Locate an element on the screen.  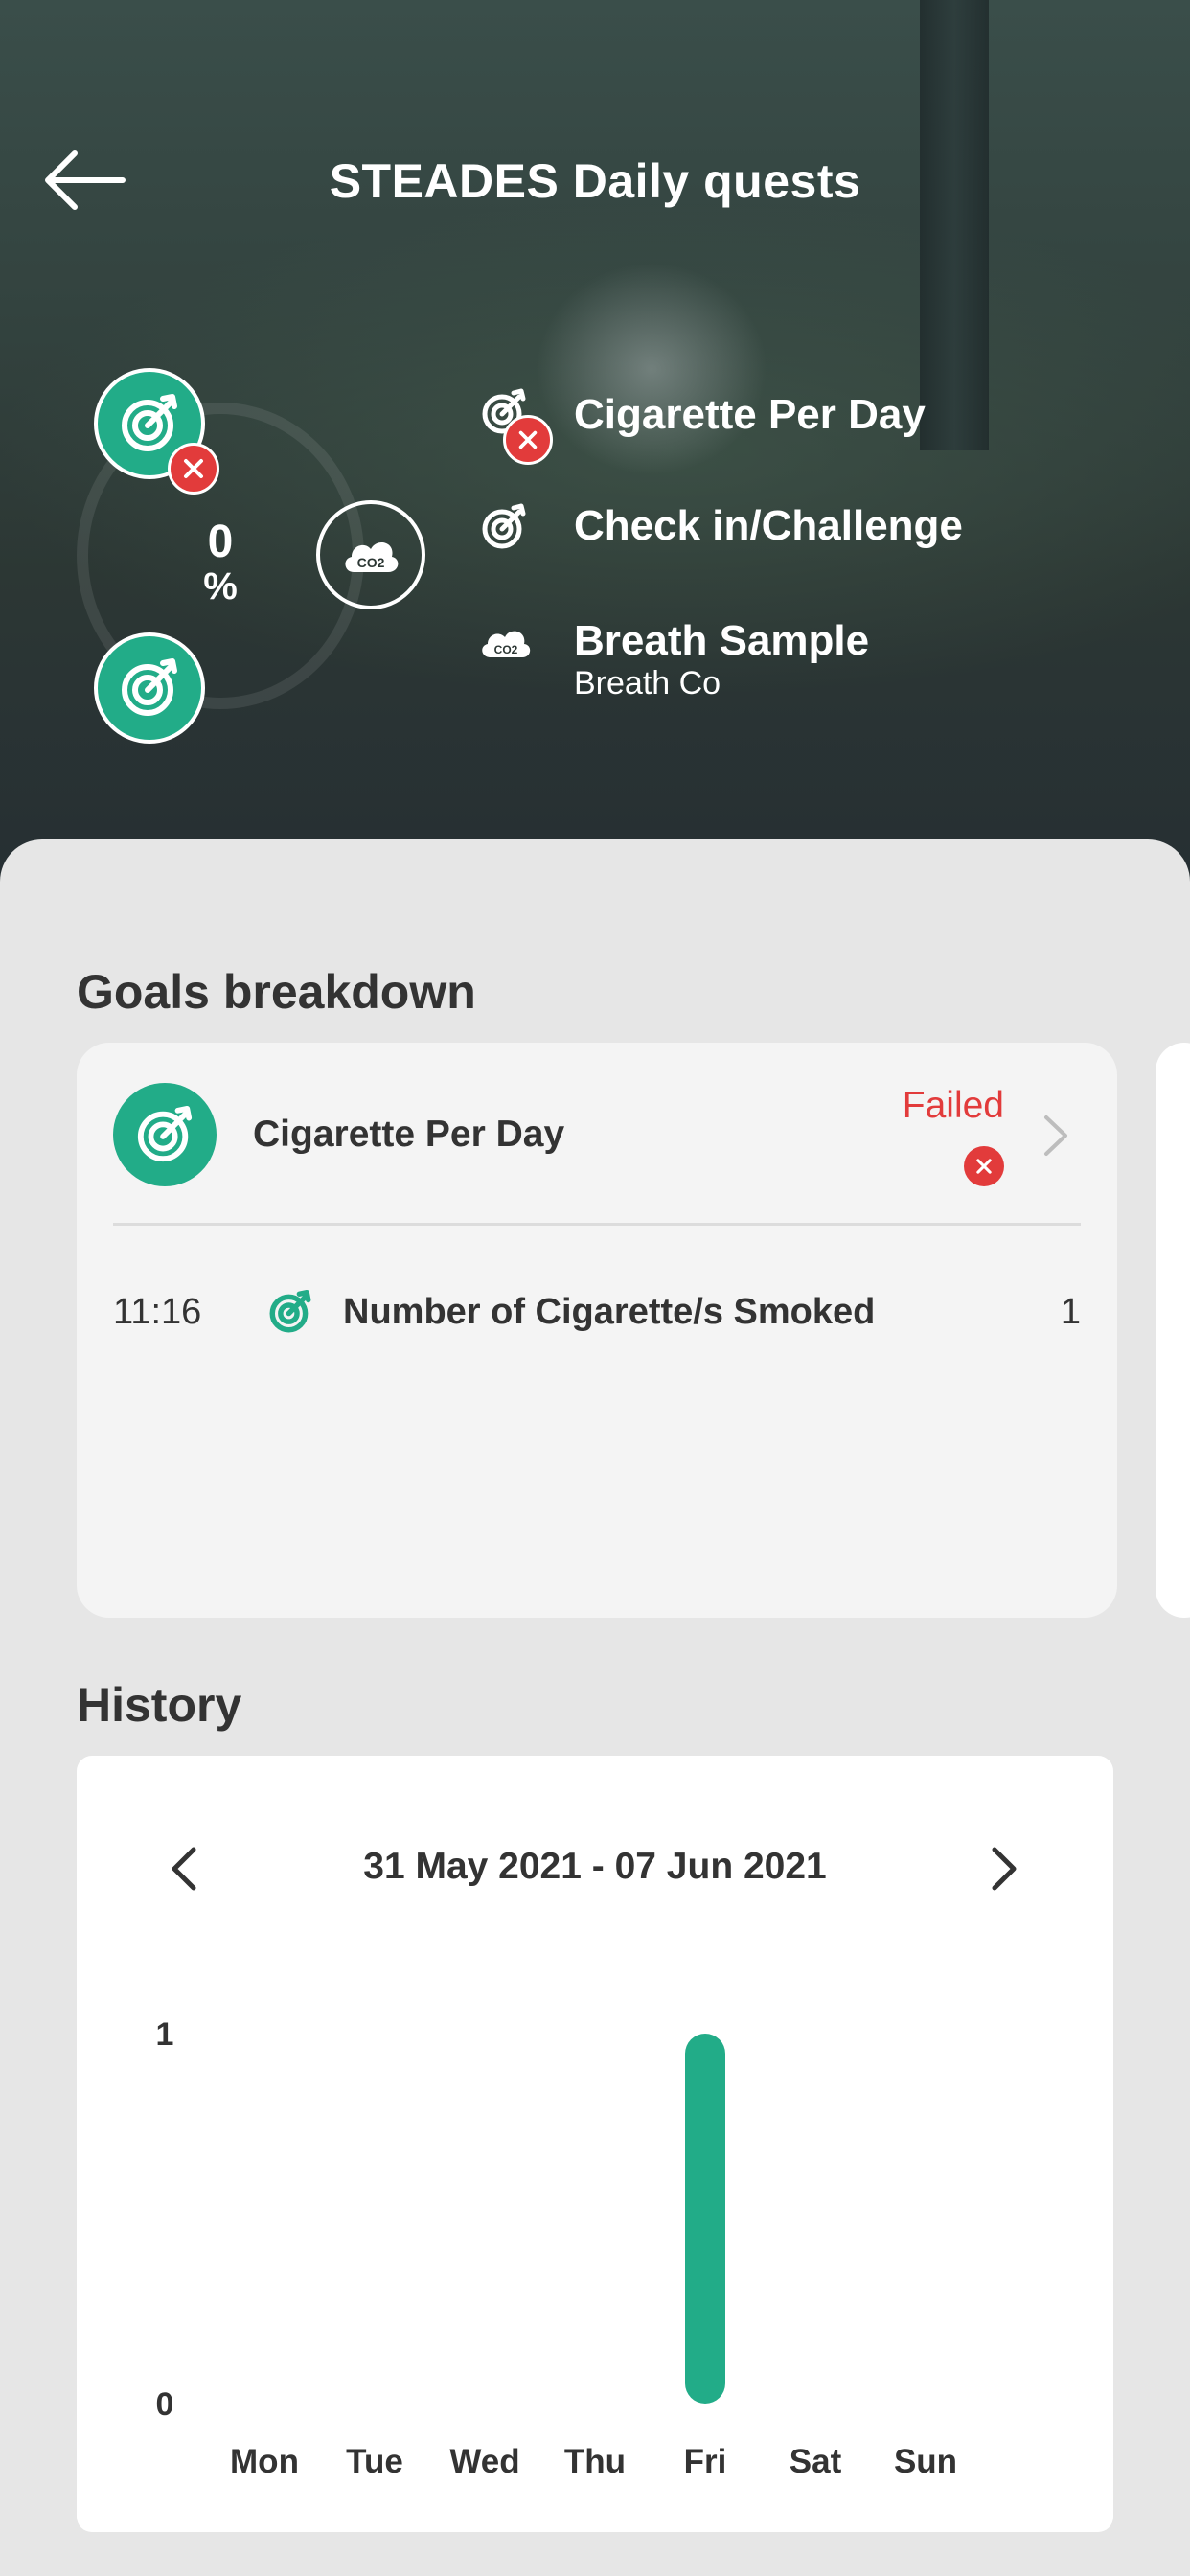
legend-label: Breath Sample is located at coordinates (722, 640).